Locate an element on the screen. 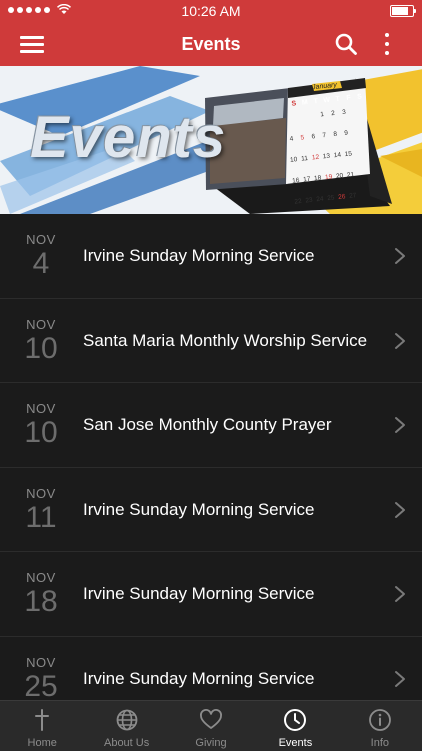 The height and width of the screenshot is (751, 422). calendar-day: 9 is located at coordinates (346, 133).